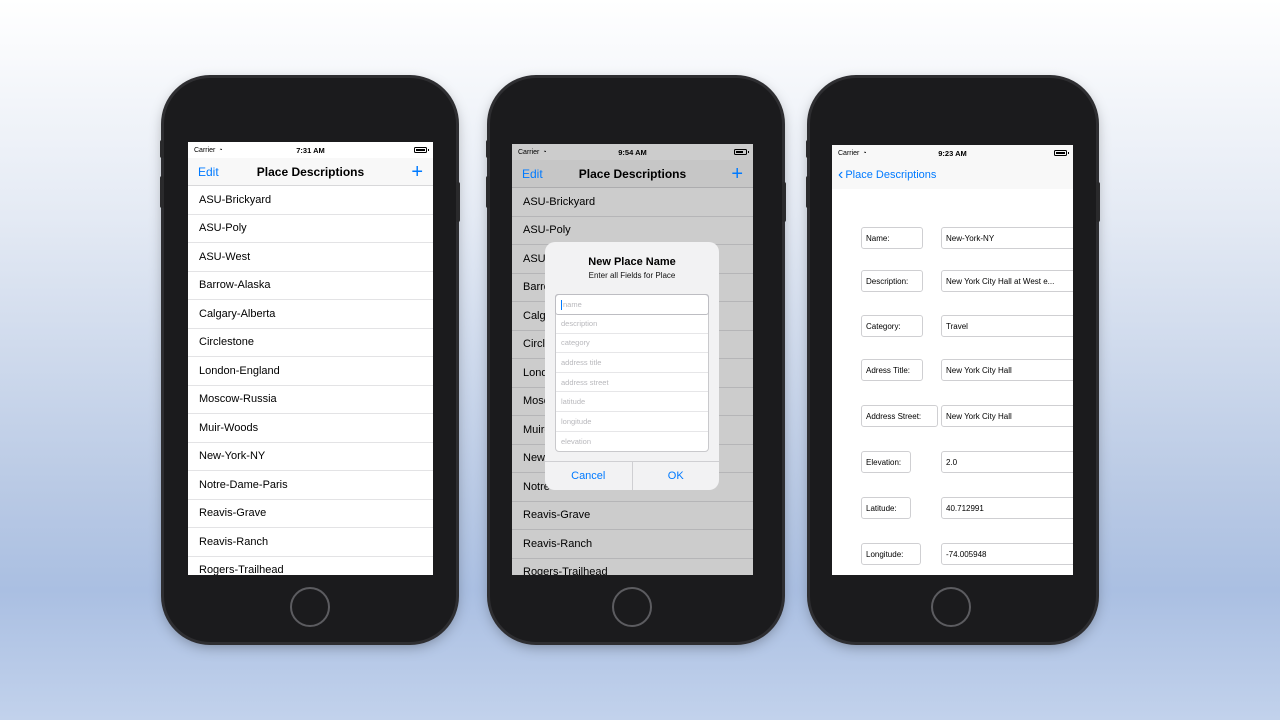 This screenshot has width=1280, height=720. Describe the element at coordinates (632, 402) in the screenshot. I see `latitude-input: latitude` at that location.